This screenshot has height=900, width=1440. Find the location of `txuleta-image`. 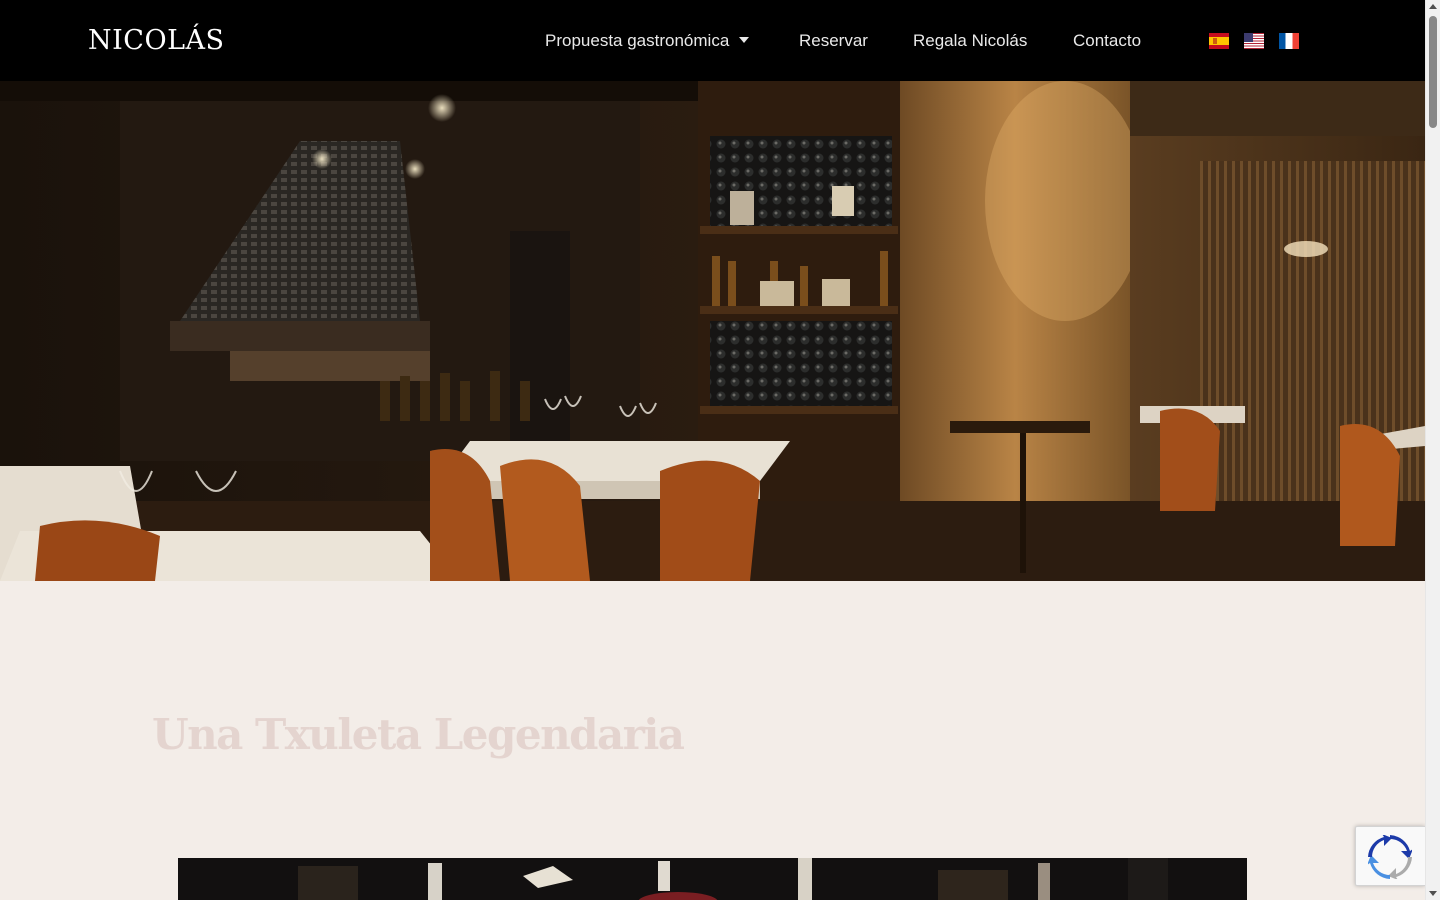

txuleta-image is located at coordinates (712, 879).